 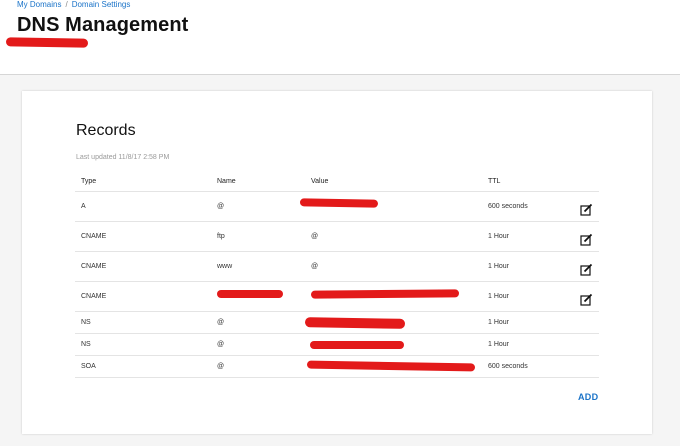 I want to click on table-row: CNAME ftp @ 1 Hour, so click(x=337, y=237).